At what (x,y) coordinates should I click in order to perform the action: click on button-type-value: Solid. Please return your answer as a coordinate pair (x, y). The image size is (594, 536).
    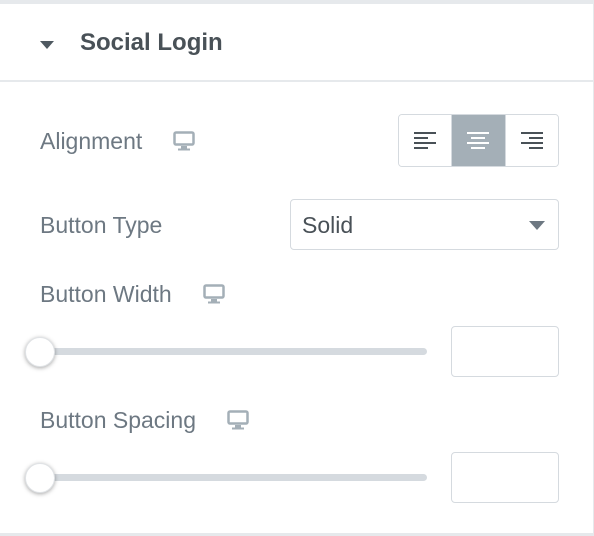
    Looking at the image, I should click on (328, 225).